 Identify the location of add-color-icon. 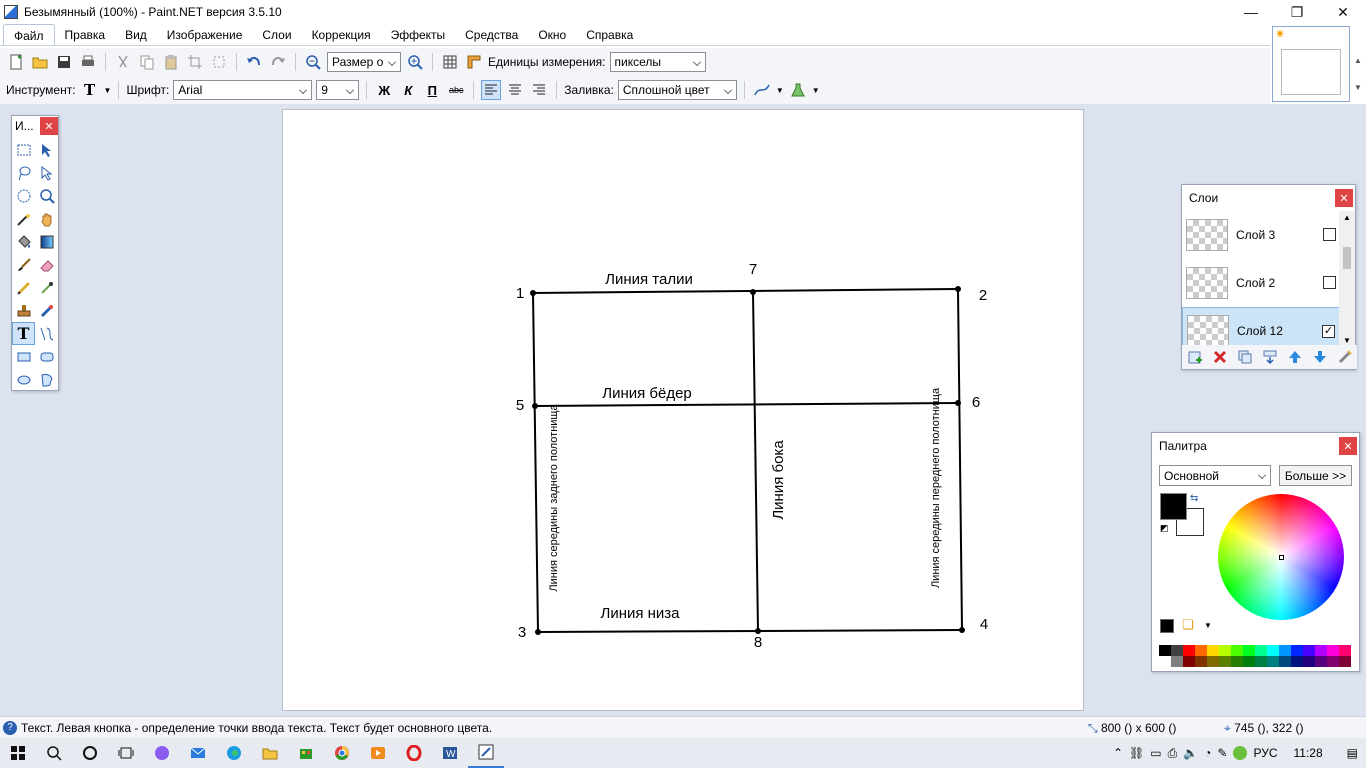
(1167, 626).